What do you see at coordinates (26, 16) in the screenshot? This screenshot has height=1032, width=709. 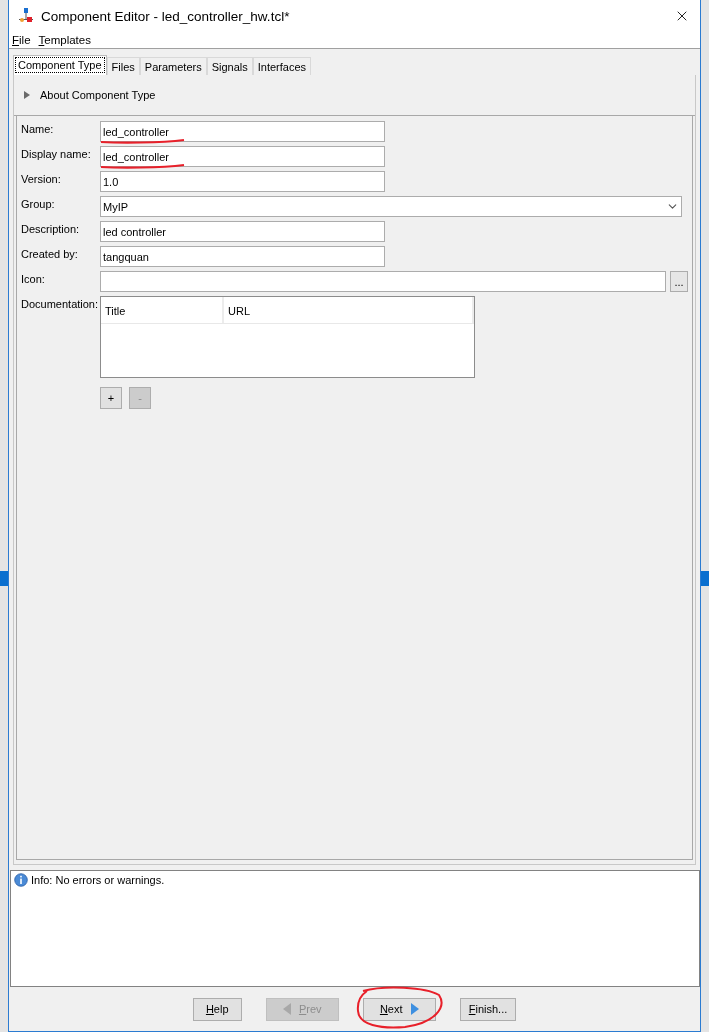 I see `app-icon` at bounding box center [26, 16].